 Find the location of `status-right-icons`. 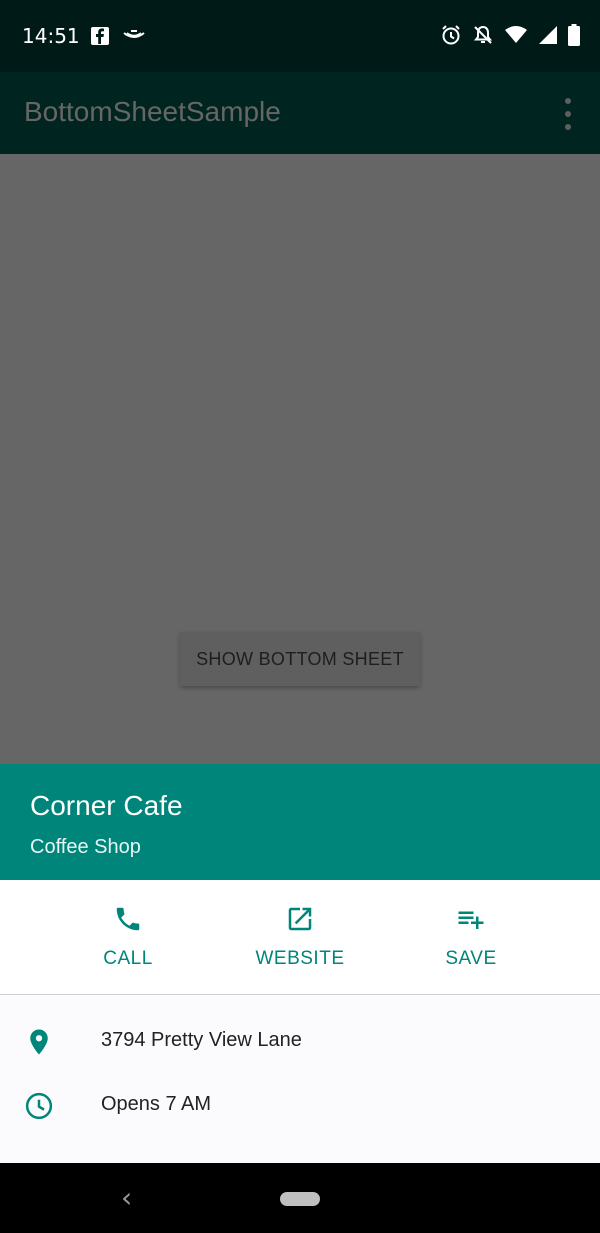

status-right-icons is located at coordinates (510, 37).